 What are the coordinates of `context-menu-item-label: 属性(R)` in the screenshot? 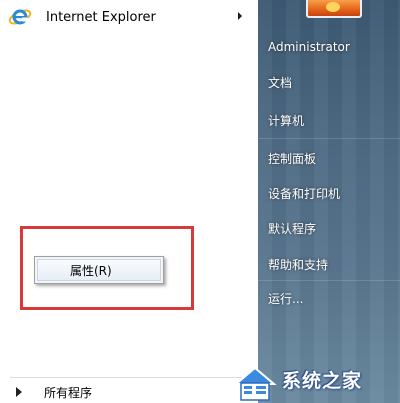 It's located at (91, 270).